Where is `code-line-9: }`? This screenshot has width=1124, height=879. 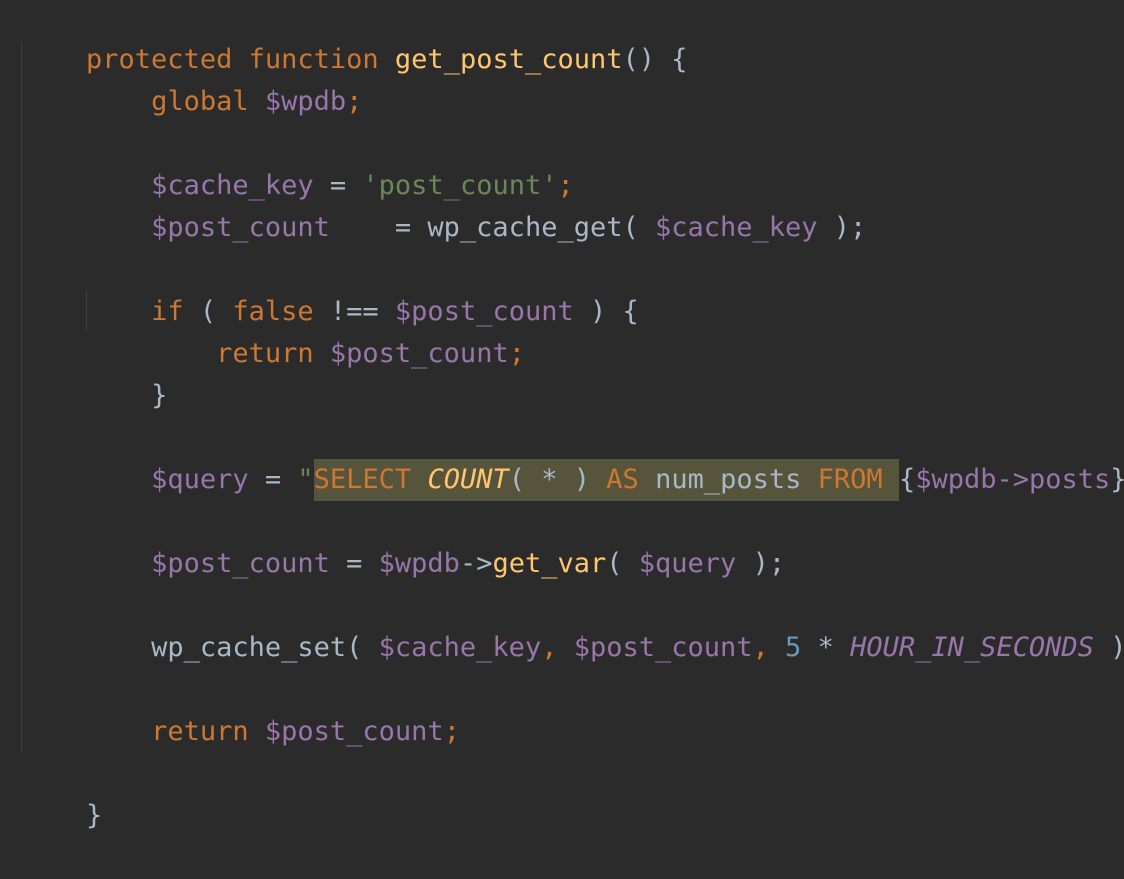 code-line-9: } is located at coordinates (94, 372).